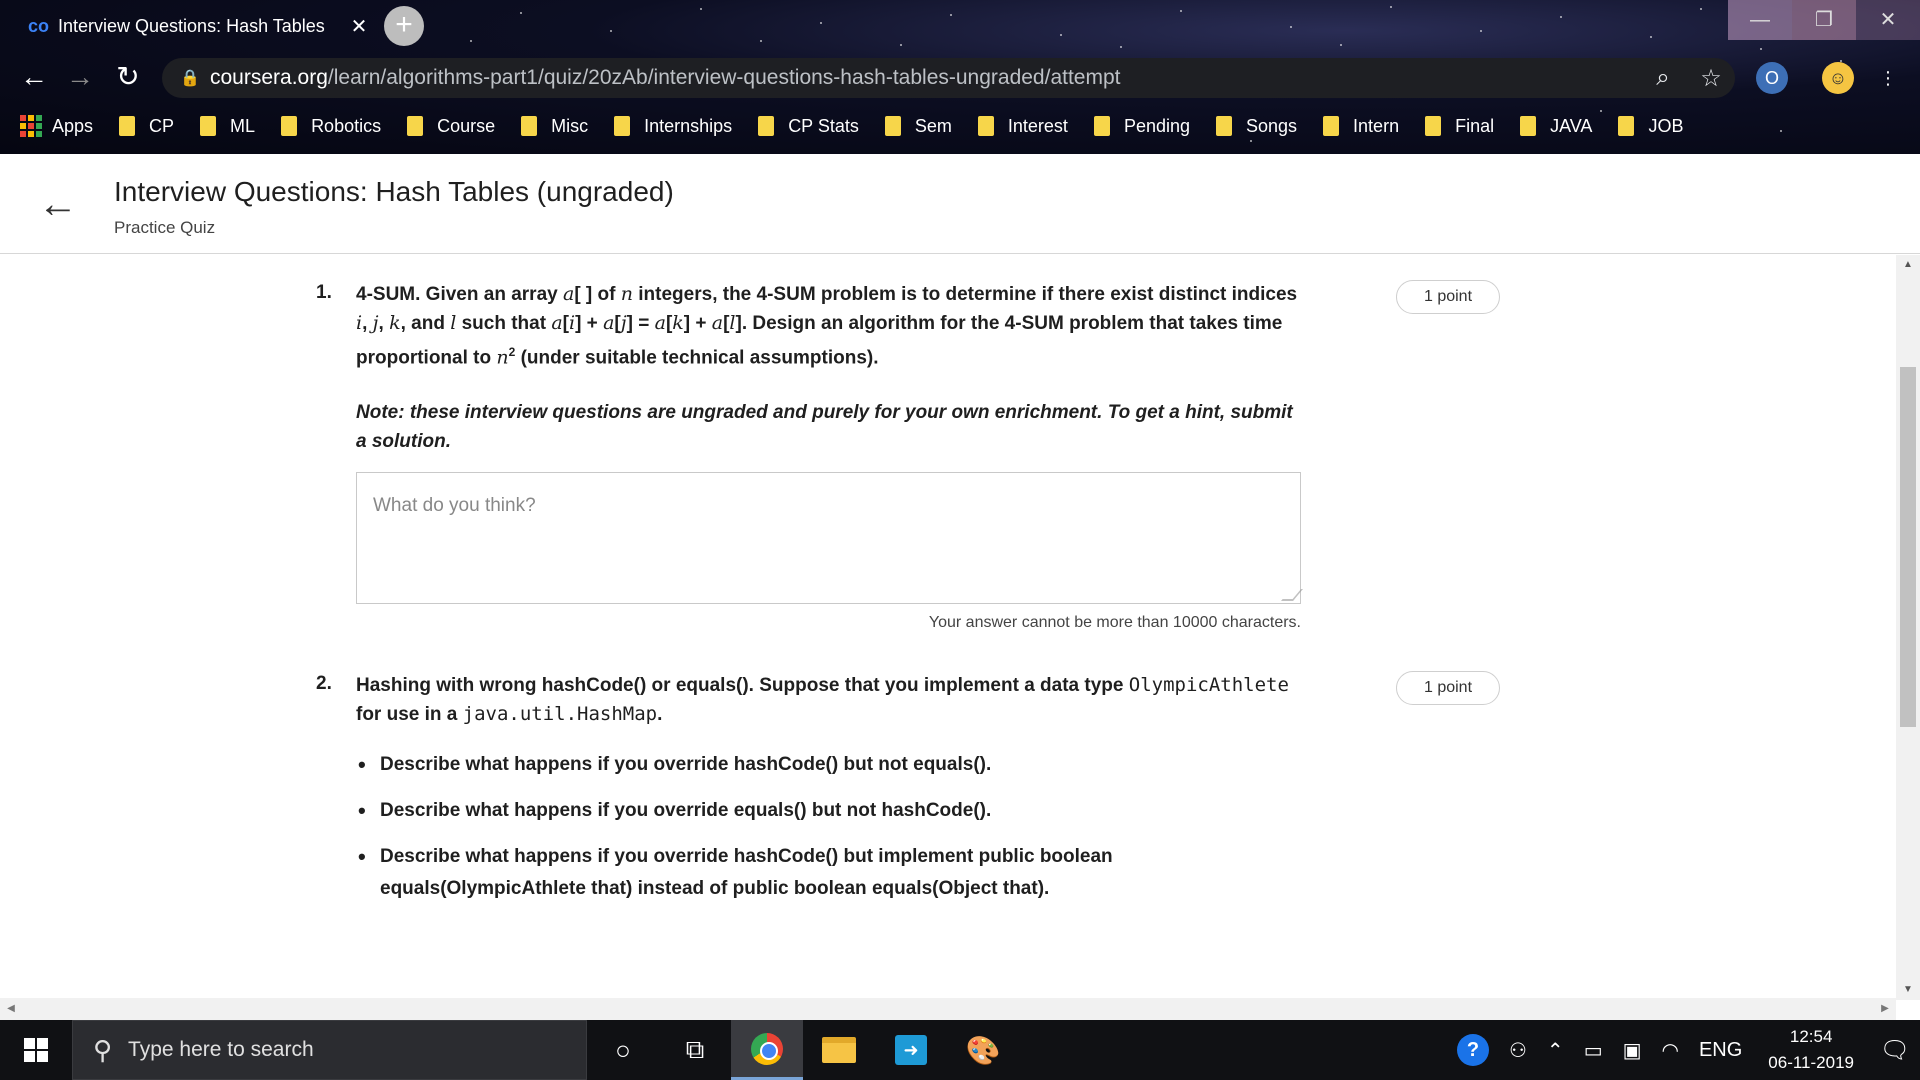  I want to click on clock-time: 12:54, so click(1811, 1036).